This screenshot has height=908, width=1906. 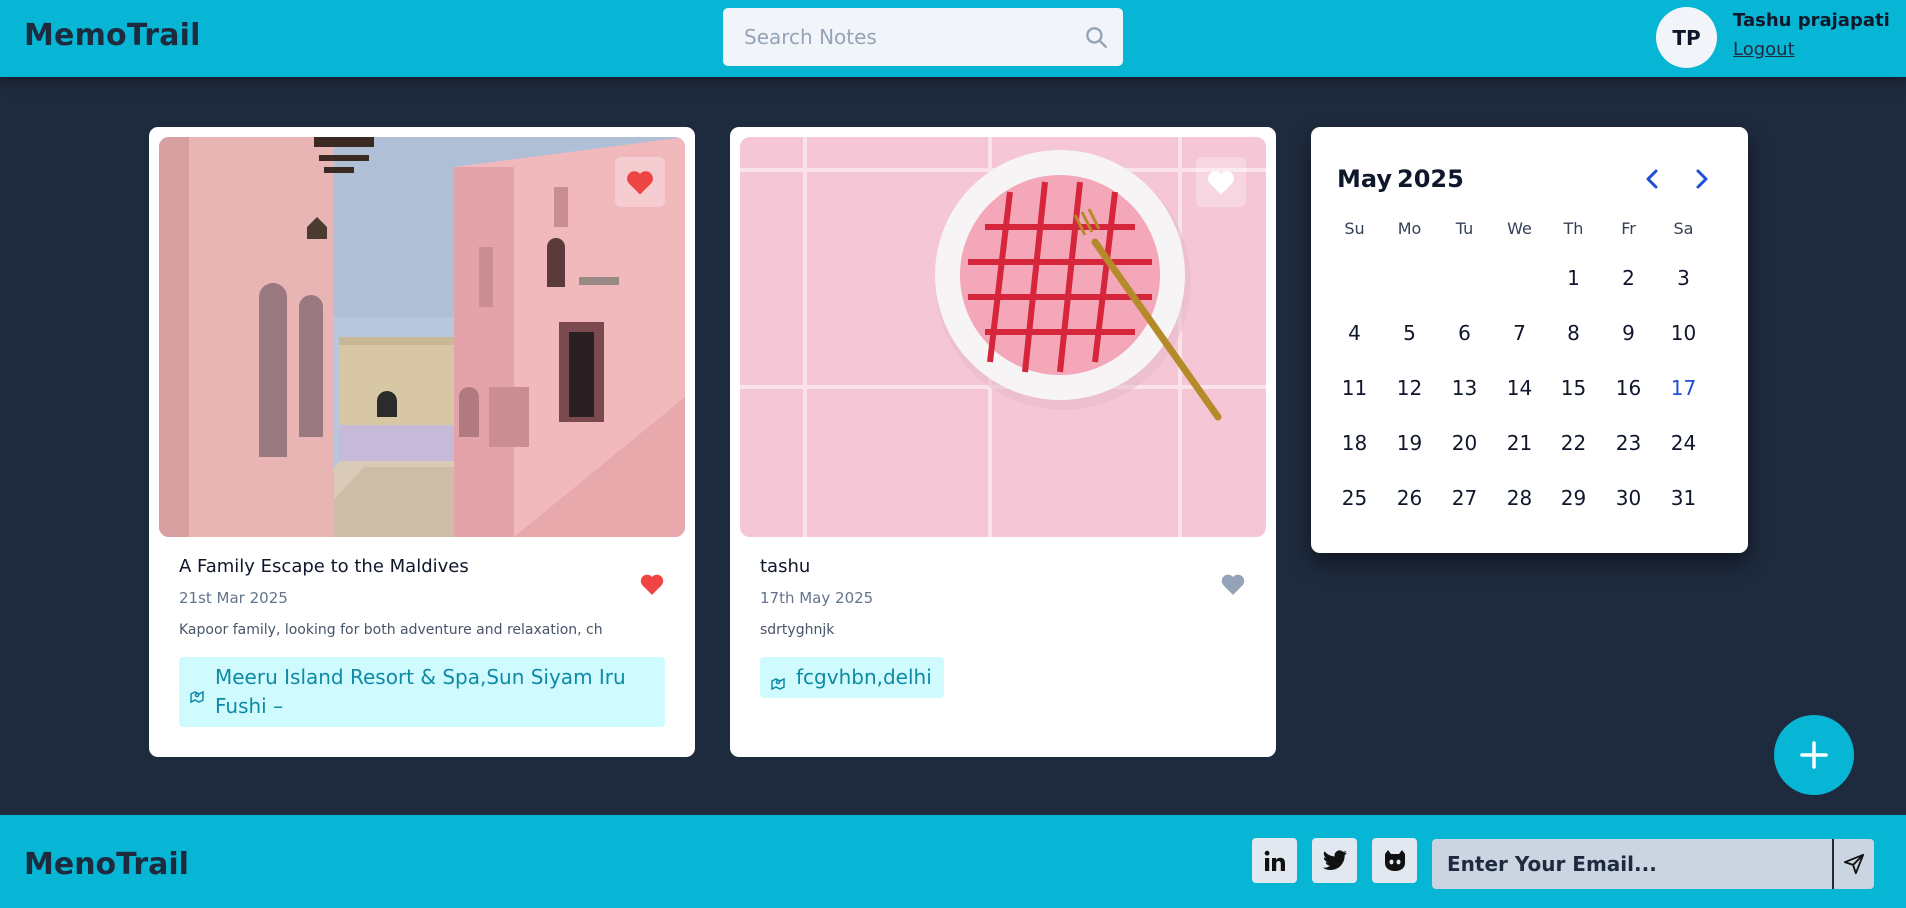 What do you see at coordinates (1409, 228) in the screenshot?
I see `weekday-label: Mo` at bounding box center [1409, 228].